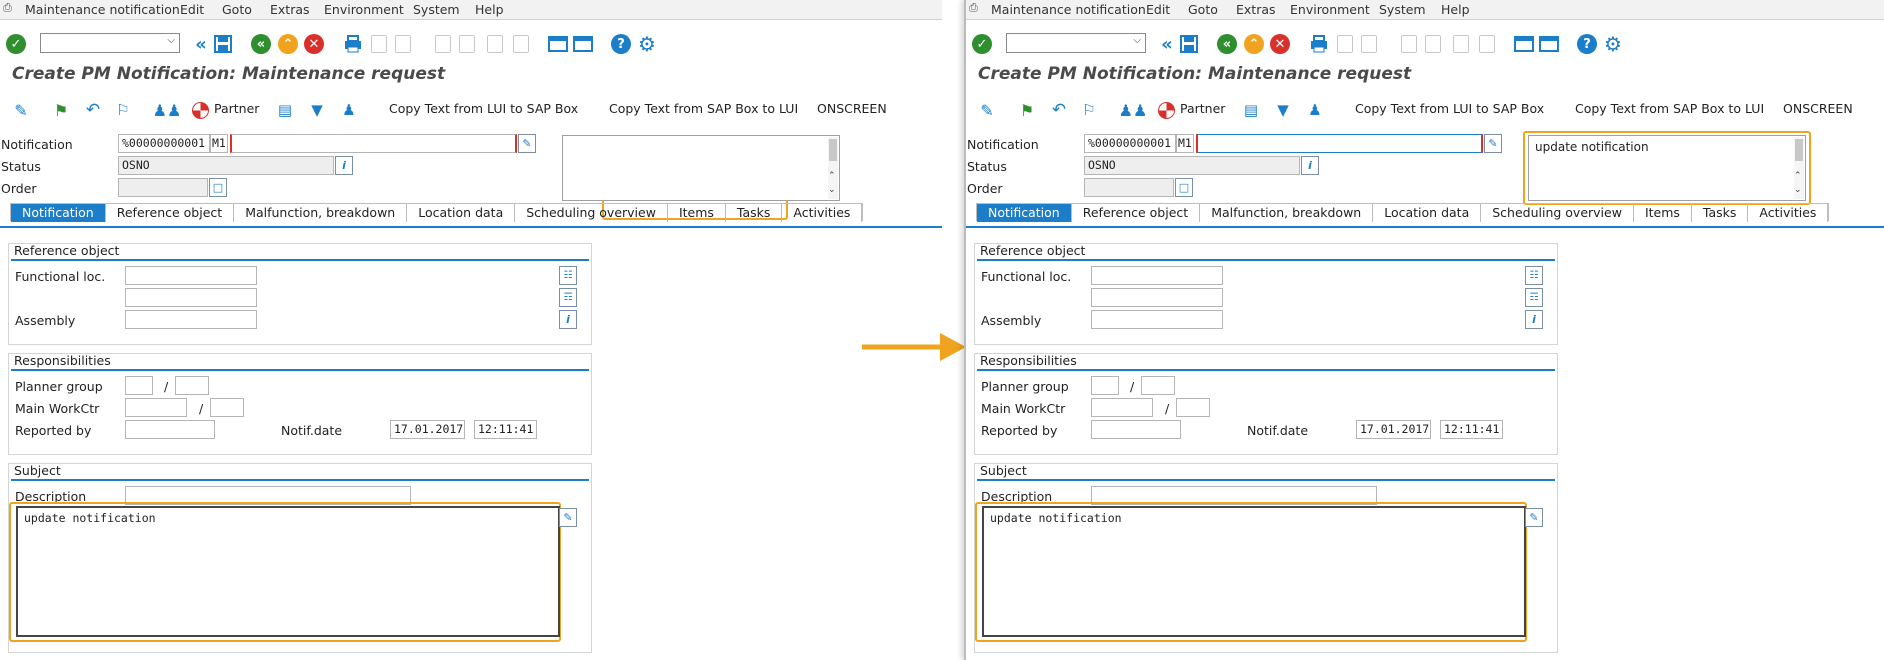  What do you see at coordinates (1068, 9) in the screenshot?
I see `menu-maintenance-notification: Maintenance notification` at bounding box center [1068, 9].